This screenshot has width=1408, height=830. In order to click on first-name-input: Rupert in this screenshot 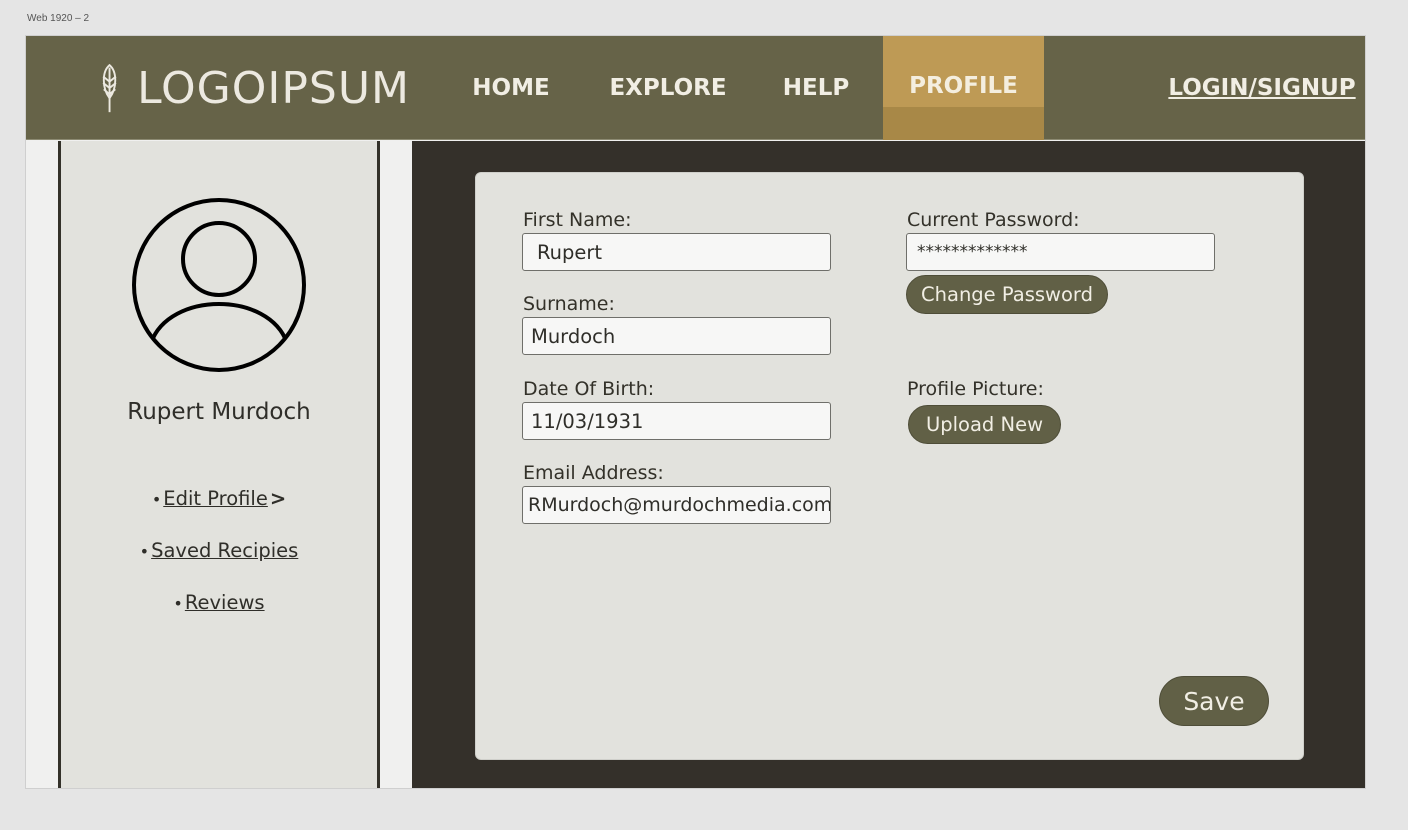, I will do `click(676, 252)`.